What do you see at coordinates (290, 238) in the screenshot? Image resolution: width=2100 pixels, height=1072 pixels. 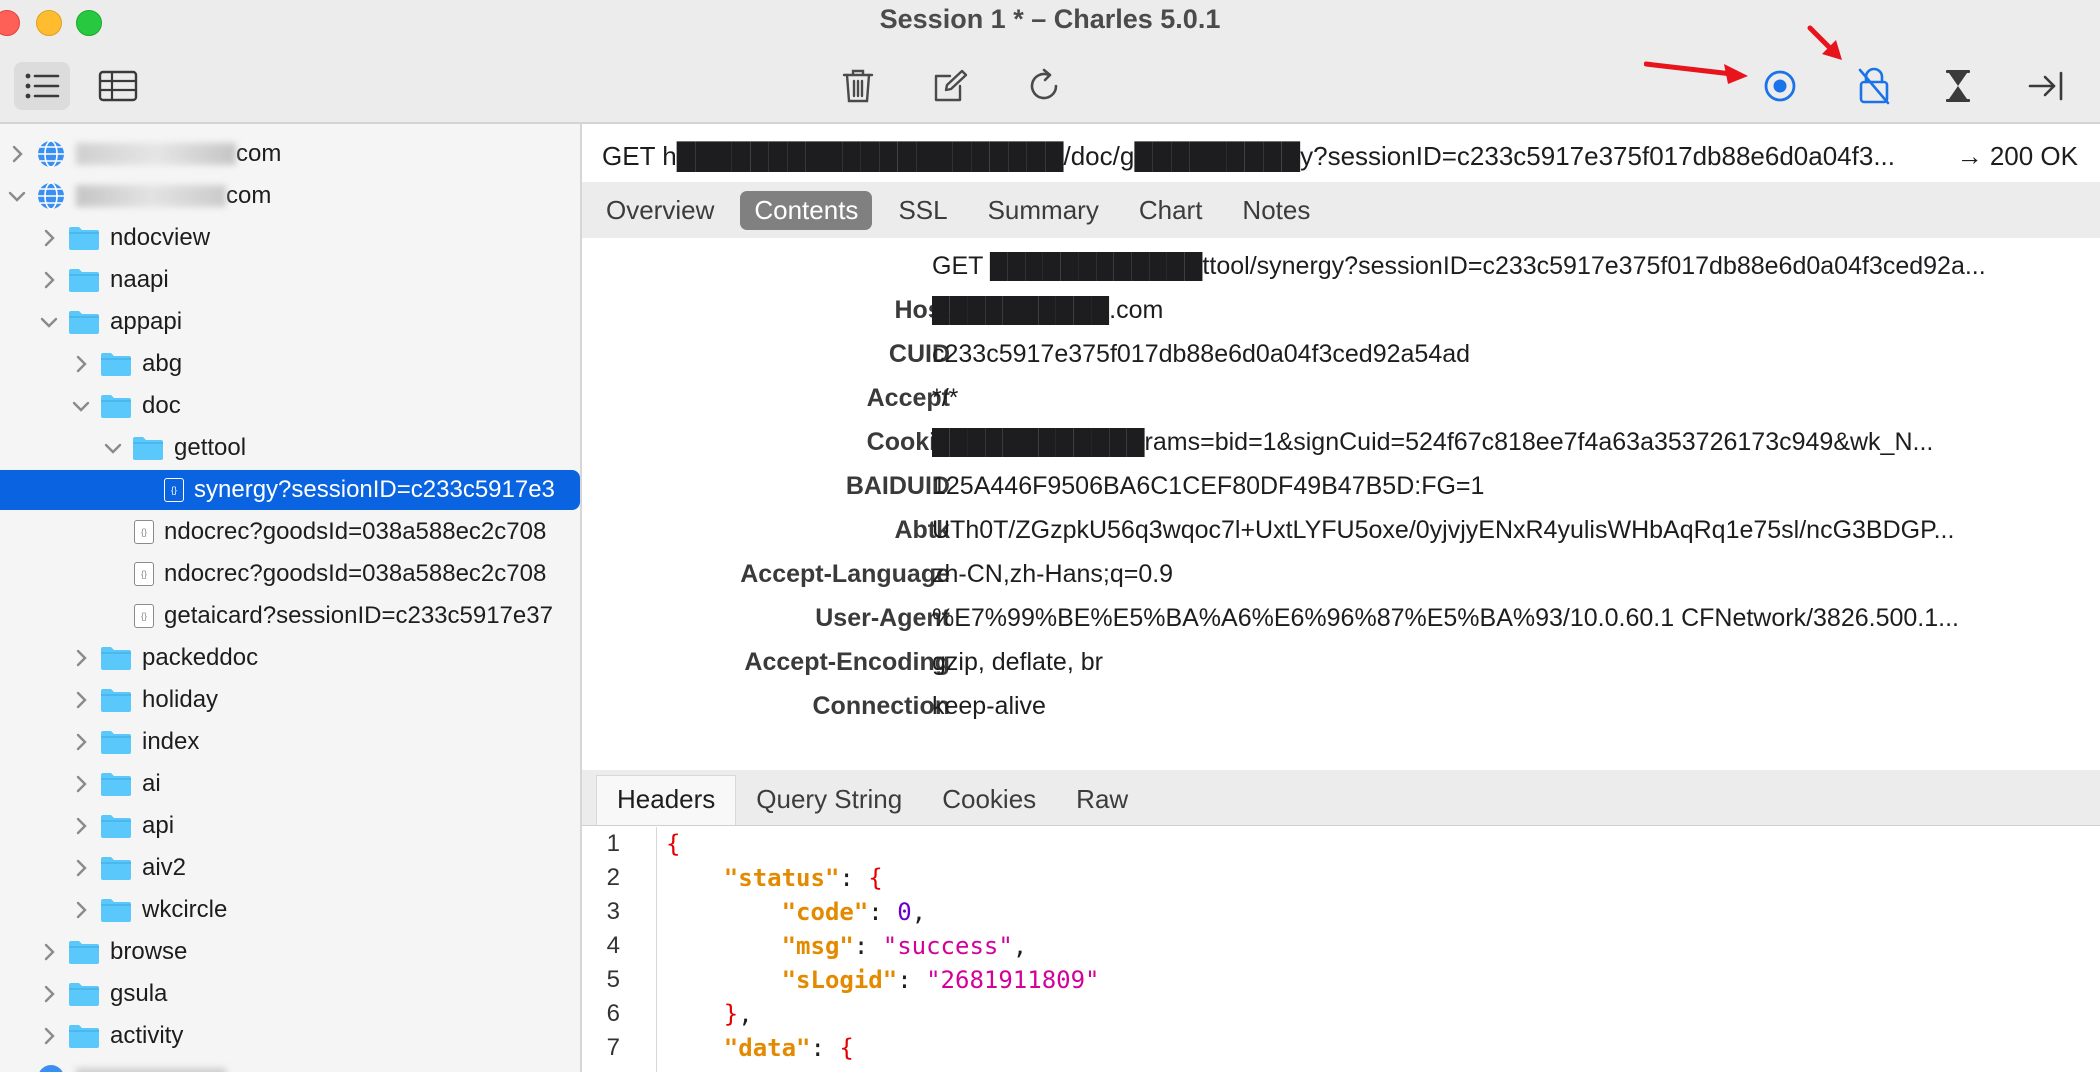 I see `tree-folder-row: ndocview` at bounding box center [290, 238].